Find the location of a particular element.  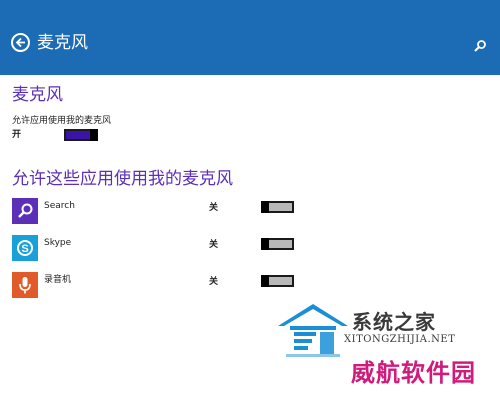

app-row-search: Search 关 is located at coordinates (250, 212).